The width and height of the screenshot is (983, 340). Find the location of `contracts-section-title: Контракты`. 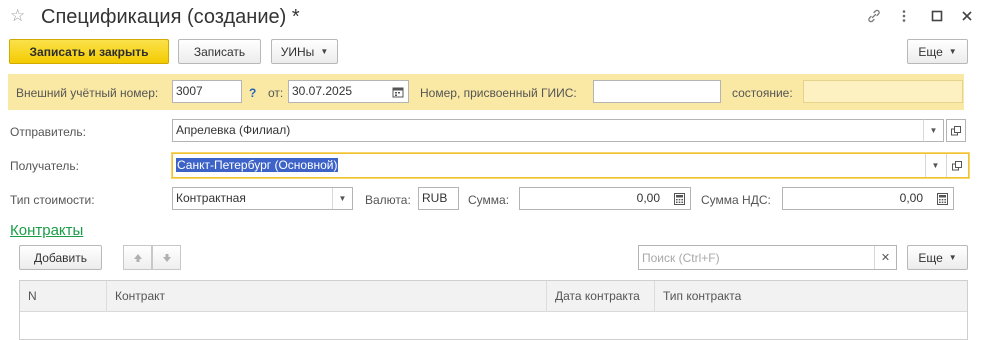

contracts-section-title: Контракты is located at coordinates (46, 231).